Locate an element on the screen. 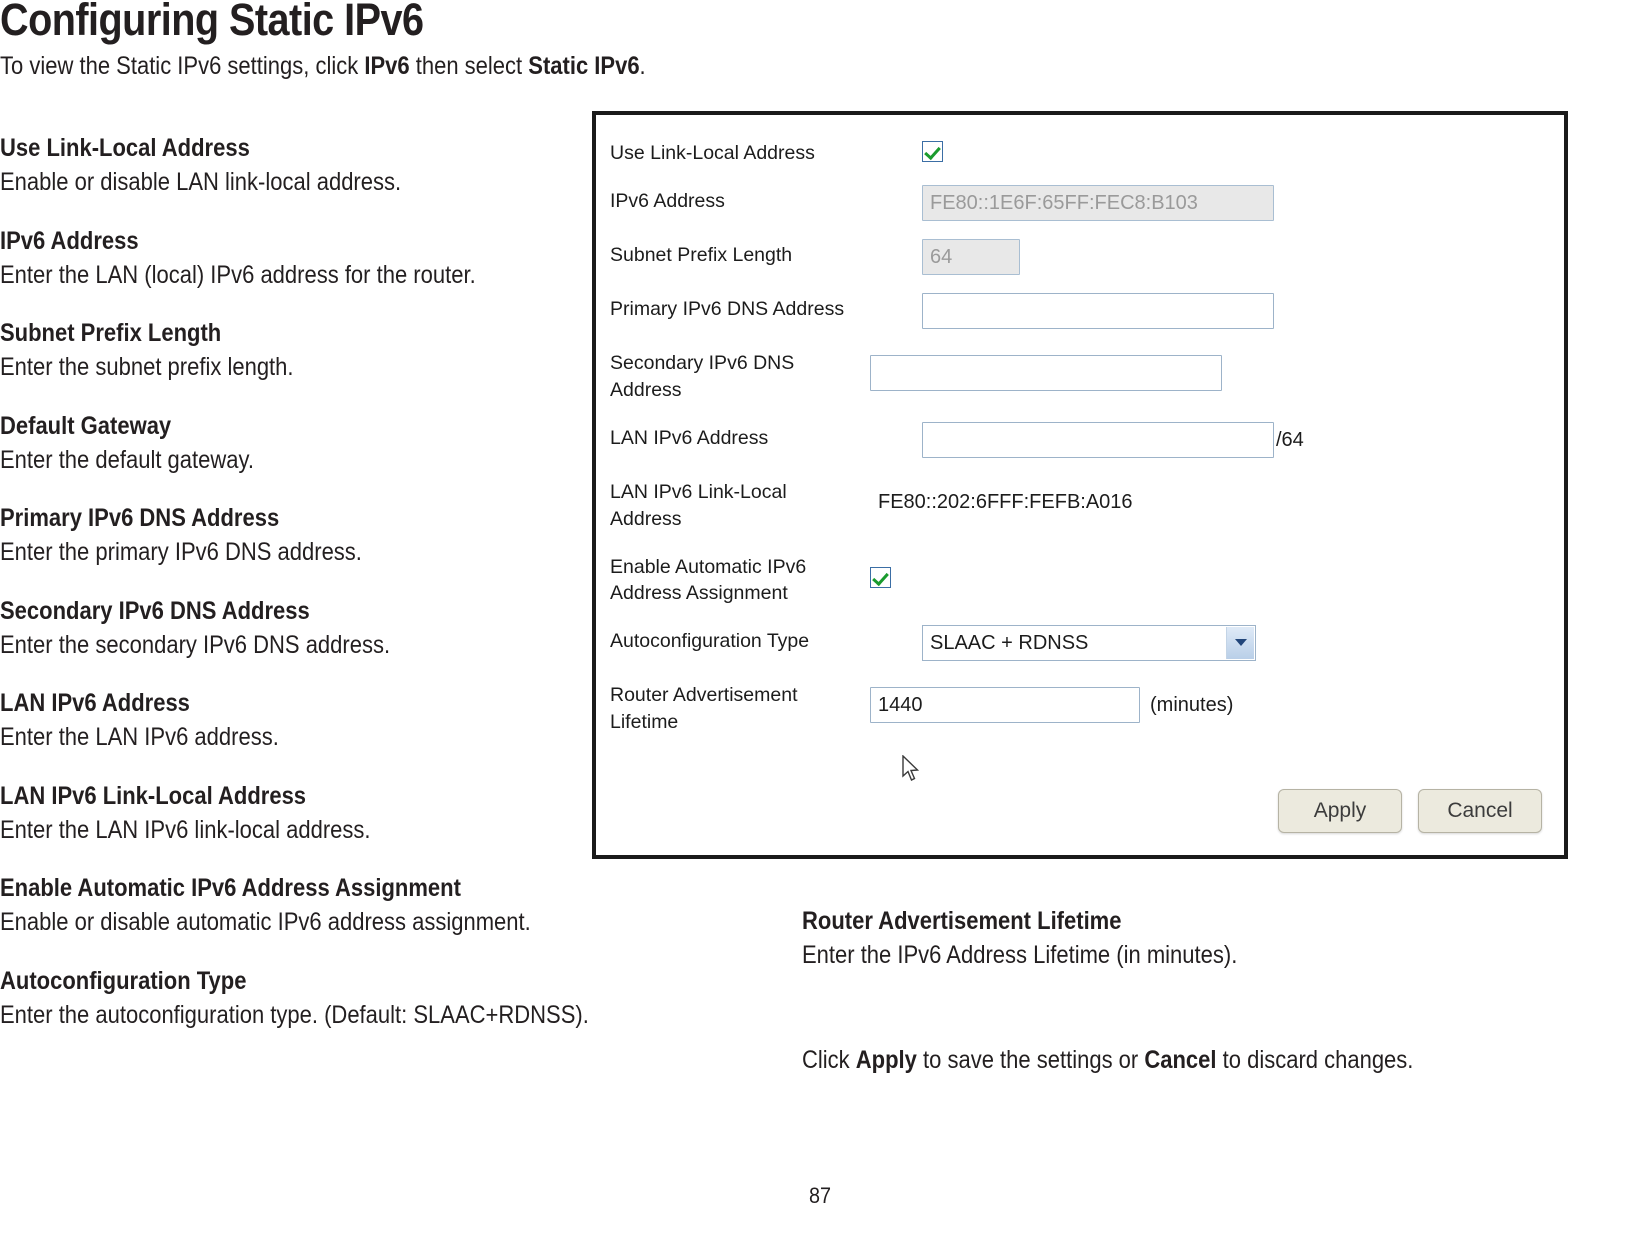  cancel-button: Cancel is located at coordinates (1480, 811).